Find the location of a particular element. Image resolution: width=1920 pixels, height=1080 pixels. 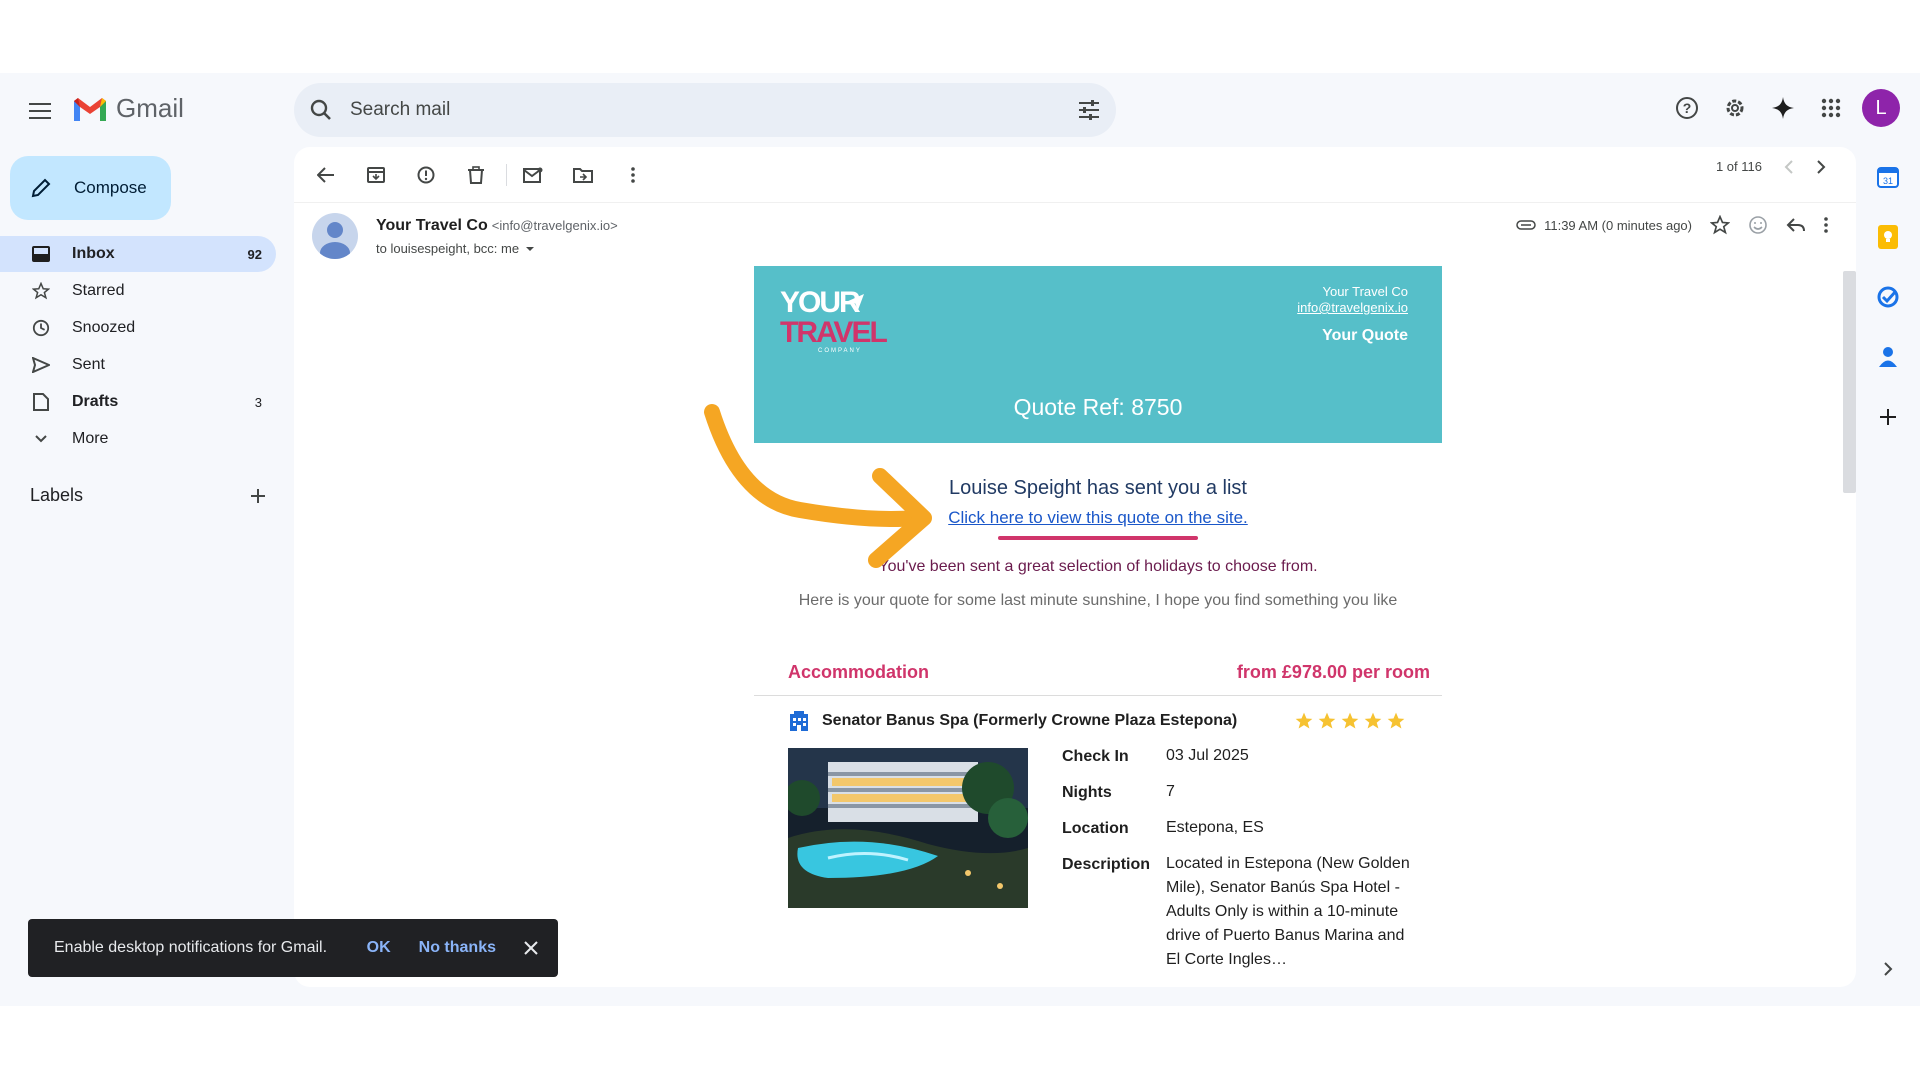

hamburger-menu-icon is located at coordinates (40, 111).